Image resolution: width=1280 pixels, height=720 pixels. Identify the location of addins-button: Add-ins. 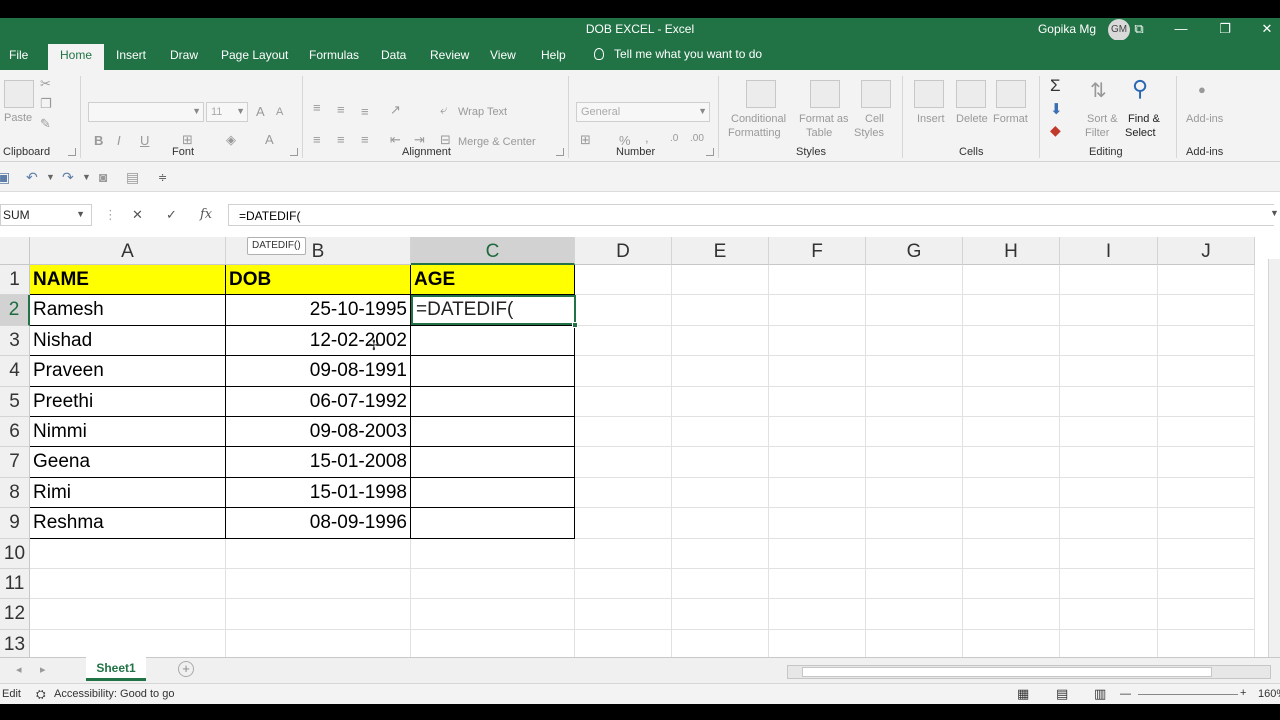
(1204, 119).